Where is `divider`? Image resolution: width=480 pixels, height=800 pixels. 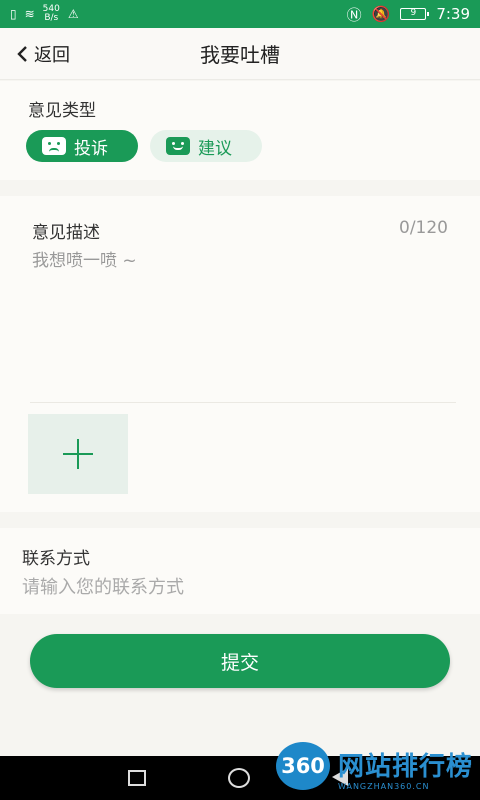
divider is located at coordinates (243, 402).